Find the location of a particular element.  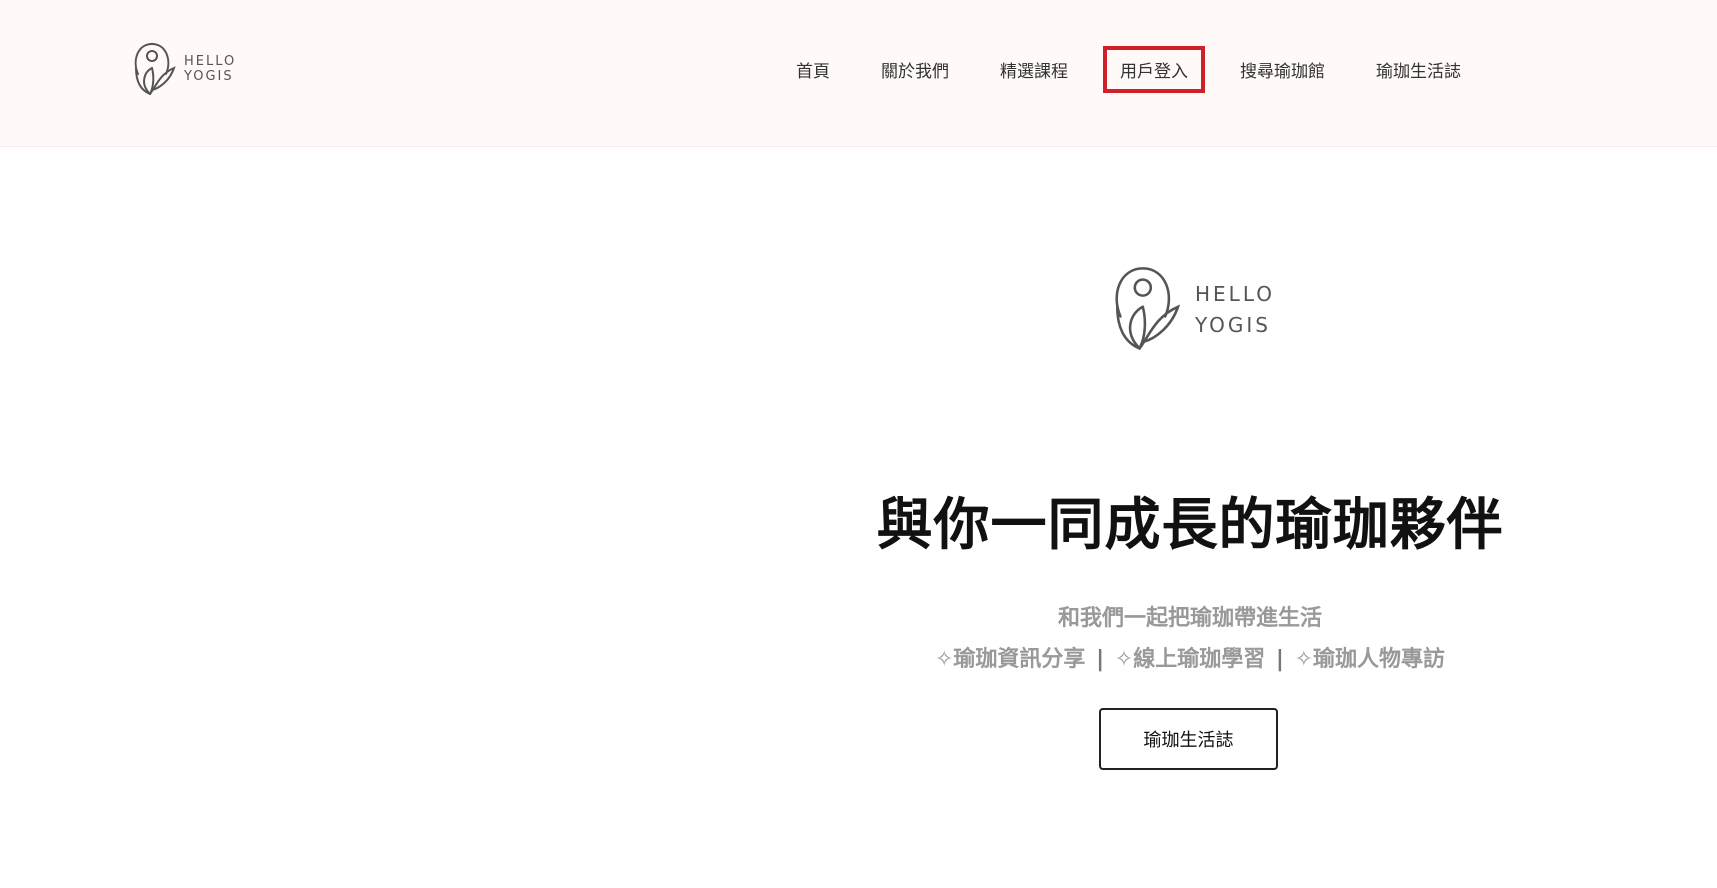

main-nav: 首頁 關於我們 精選課程 用戶登入 搜尋瑜珈館 瑜珈生活誌 is located at coordinates (1128, 69).